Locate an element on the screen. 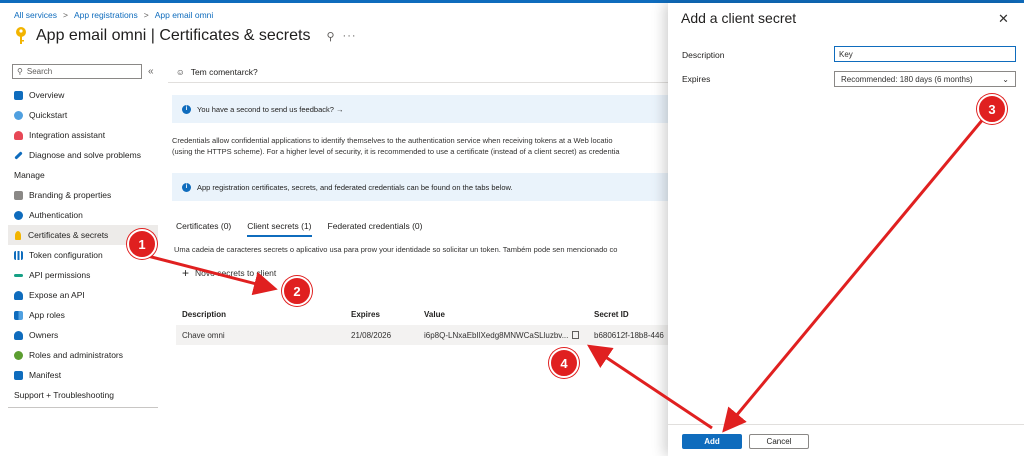  sidebar-item-branding: Branding & properties is located at coordinates (84, 195).